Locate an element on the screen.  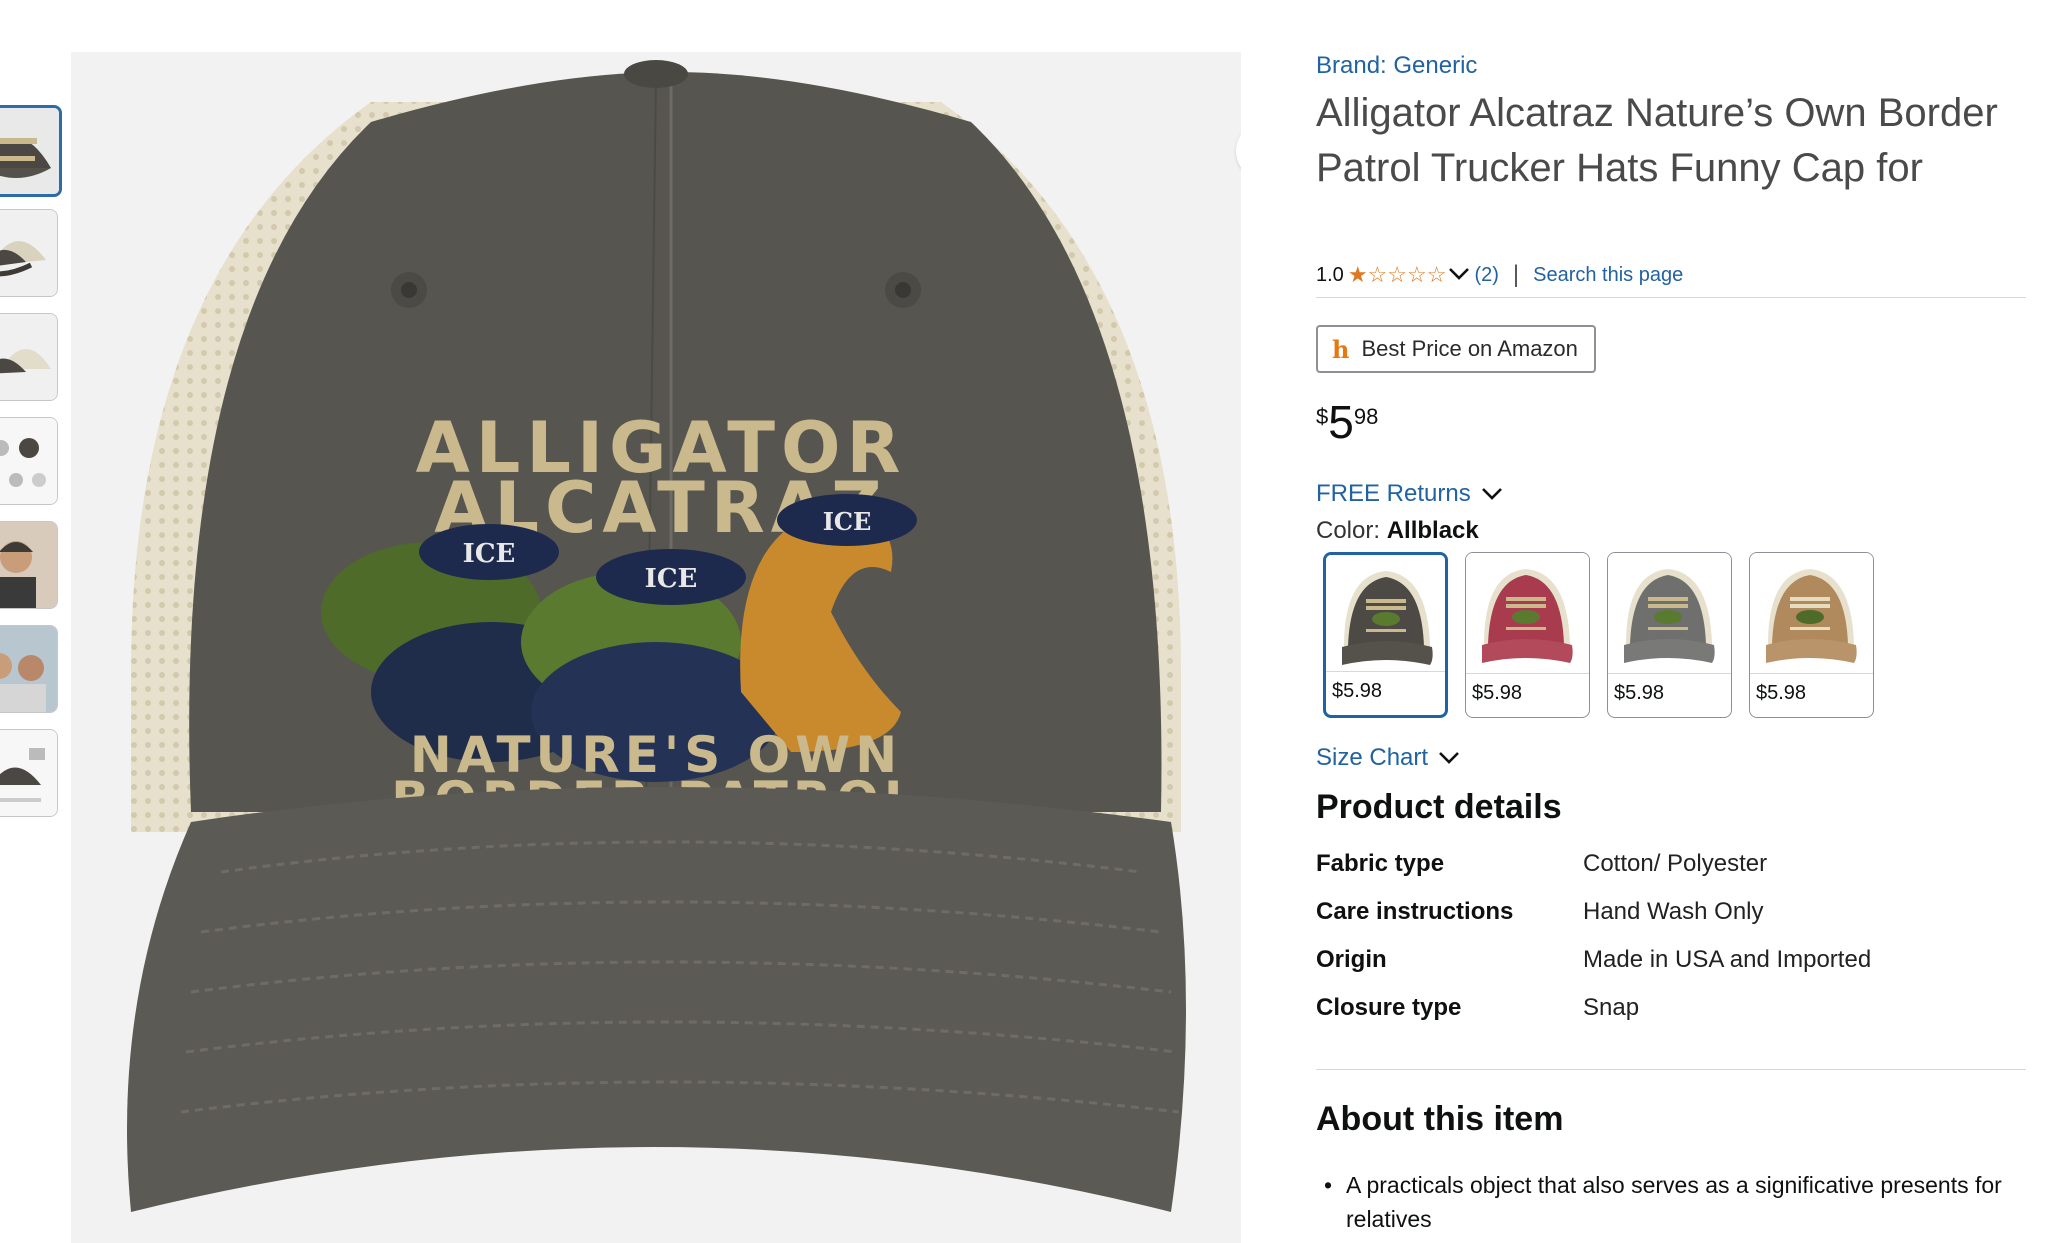
section-divider is located at coordinates (1671, 1069).